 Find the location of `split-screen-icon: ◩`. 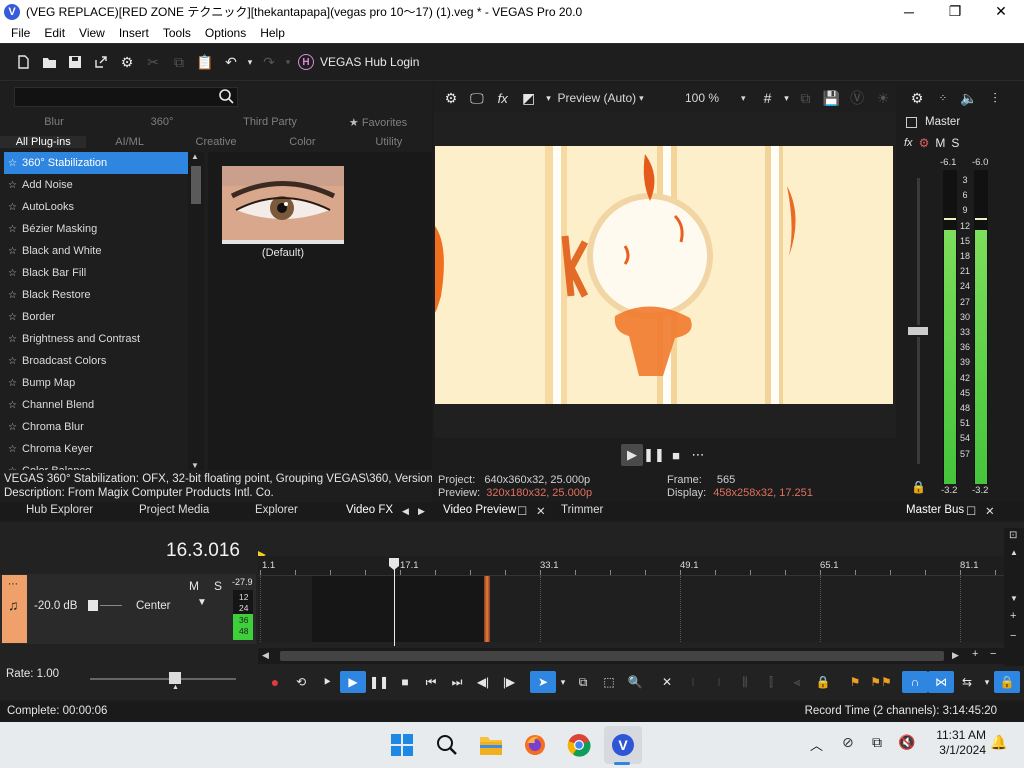

split-screen-icon: ◩ is located at coordinates (529, 98).